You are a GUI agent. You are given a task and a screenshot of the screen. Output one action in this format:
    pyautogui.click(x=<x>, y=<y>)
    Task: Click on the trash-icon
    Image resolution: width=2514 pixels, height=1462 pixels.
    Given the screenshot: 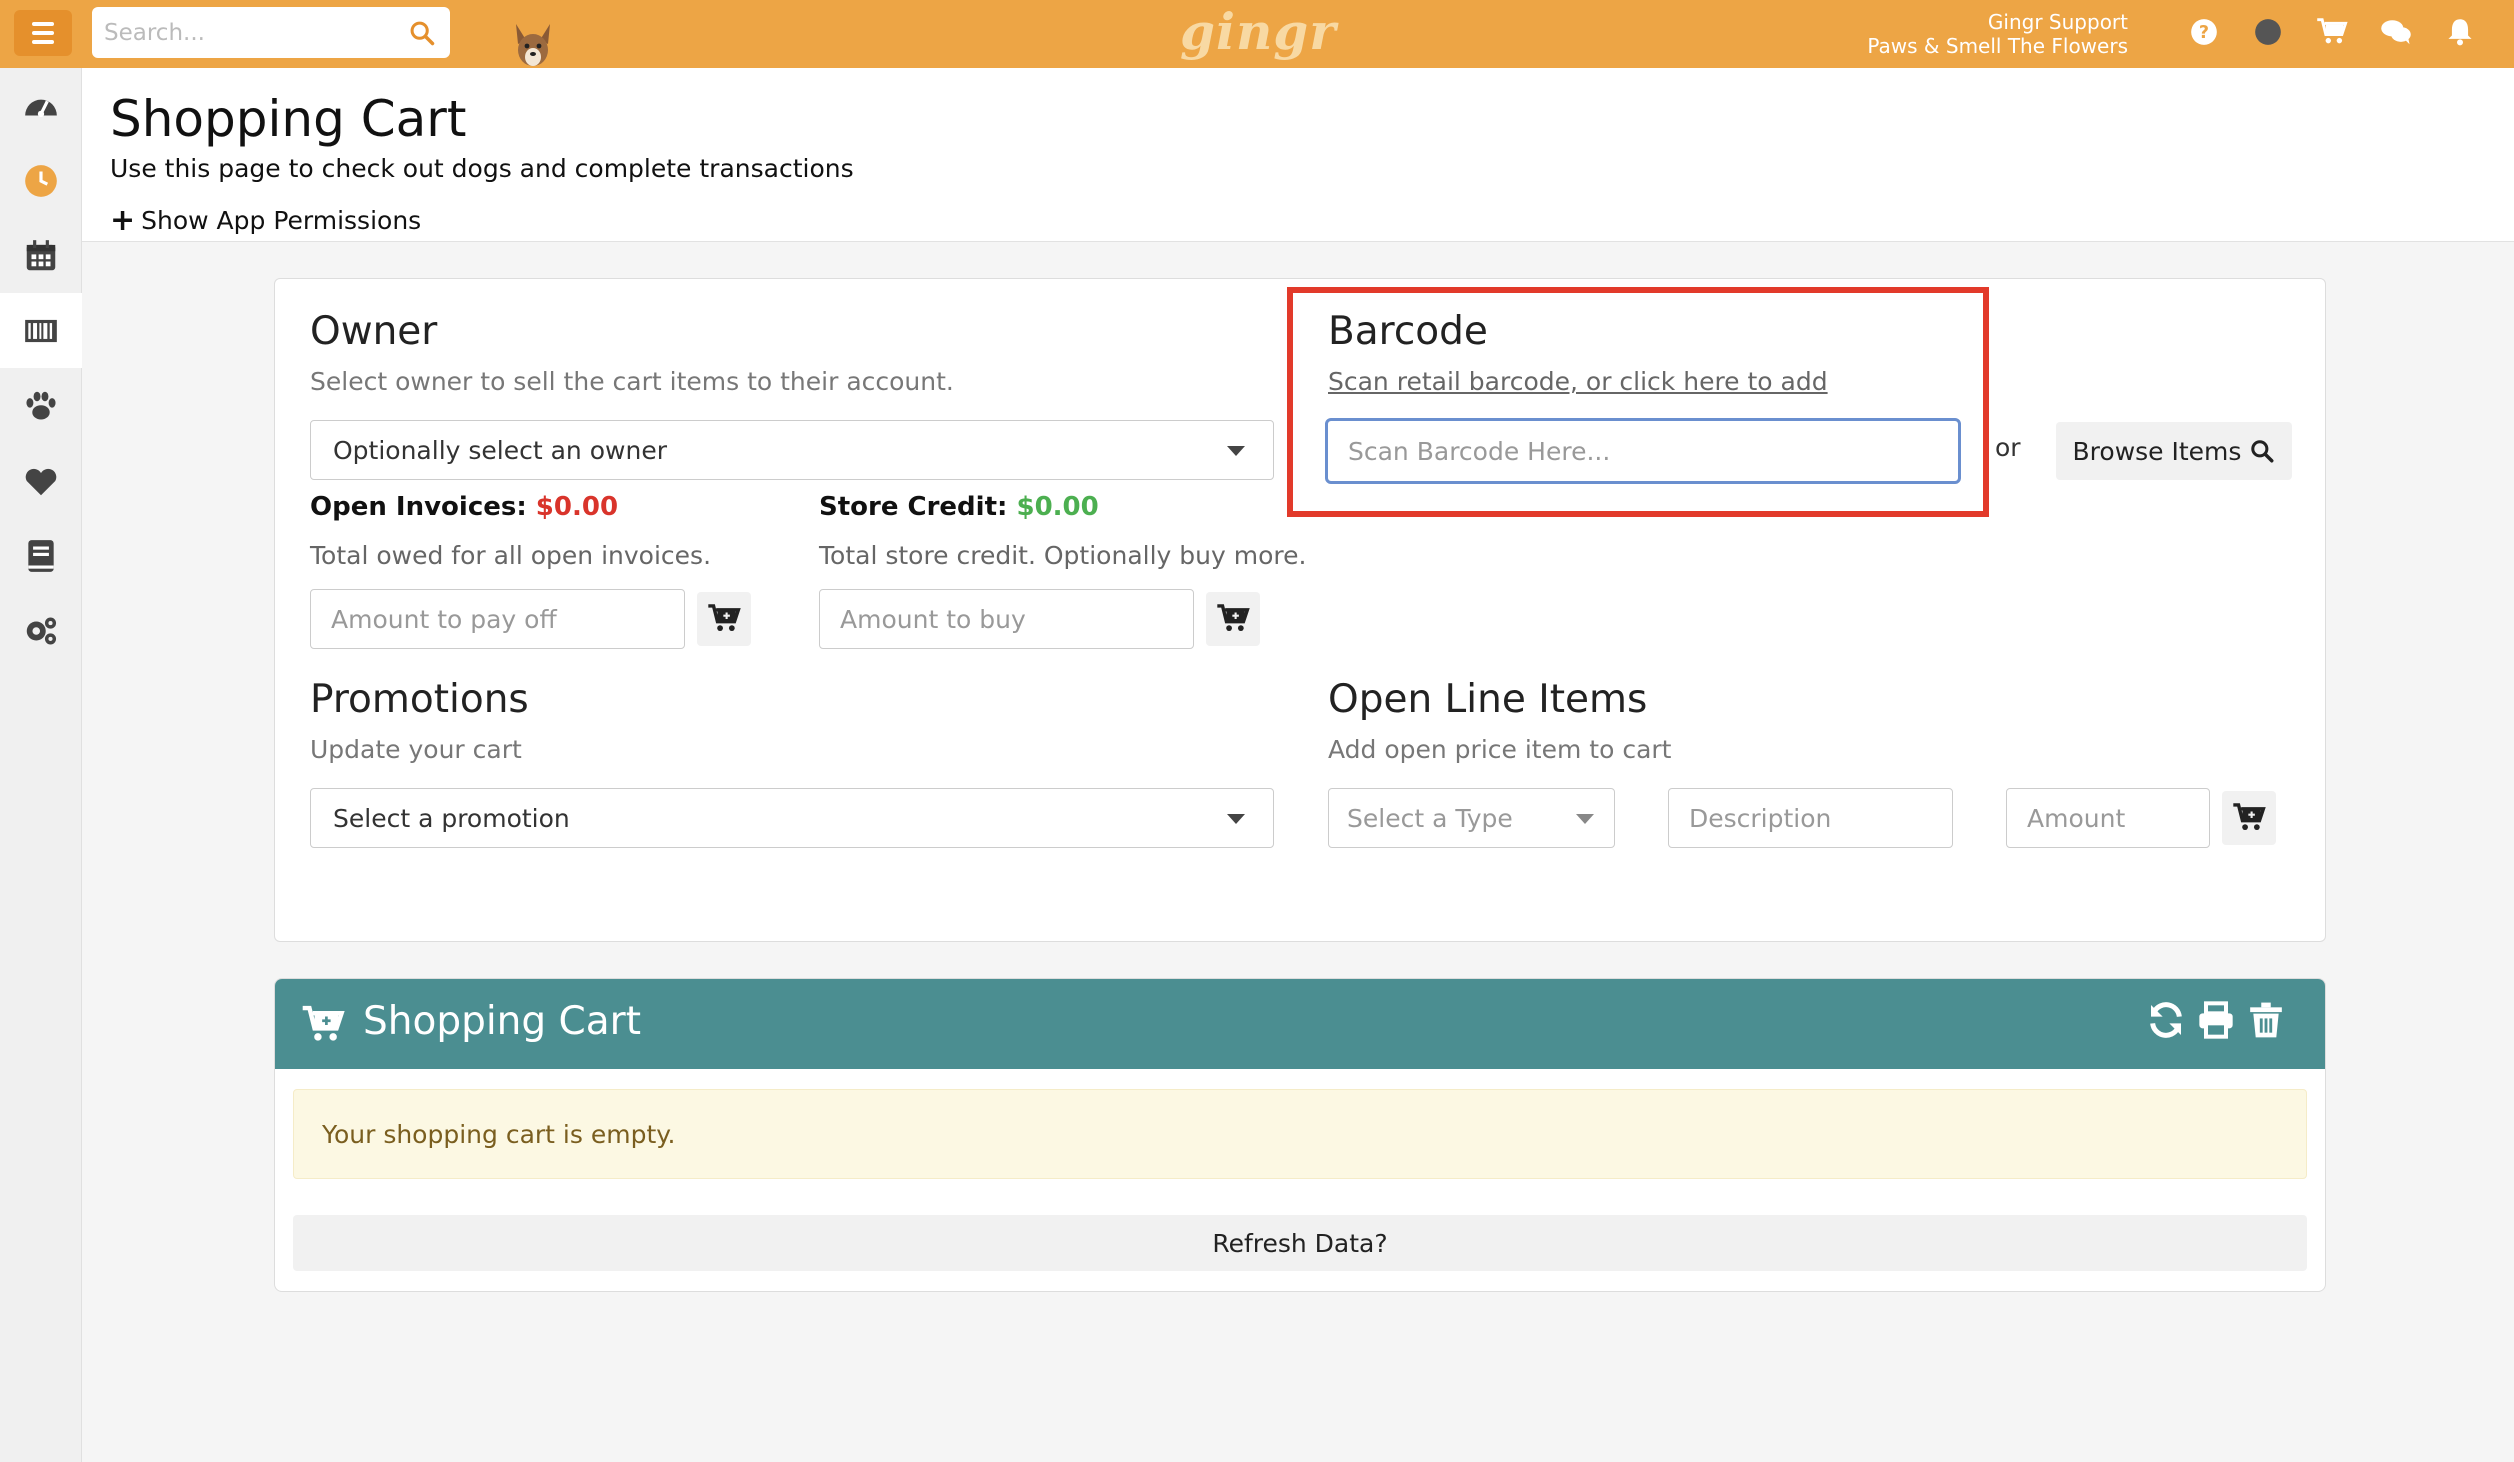 What is the action you would take?
    pyautogui.click(x=2266, y=1020)
    